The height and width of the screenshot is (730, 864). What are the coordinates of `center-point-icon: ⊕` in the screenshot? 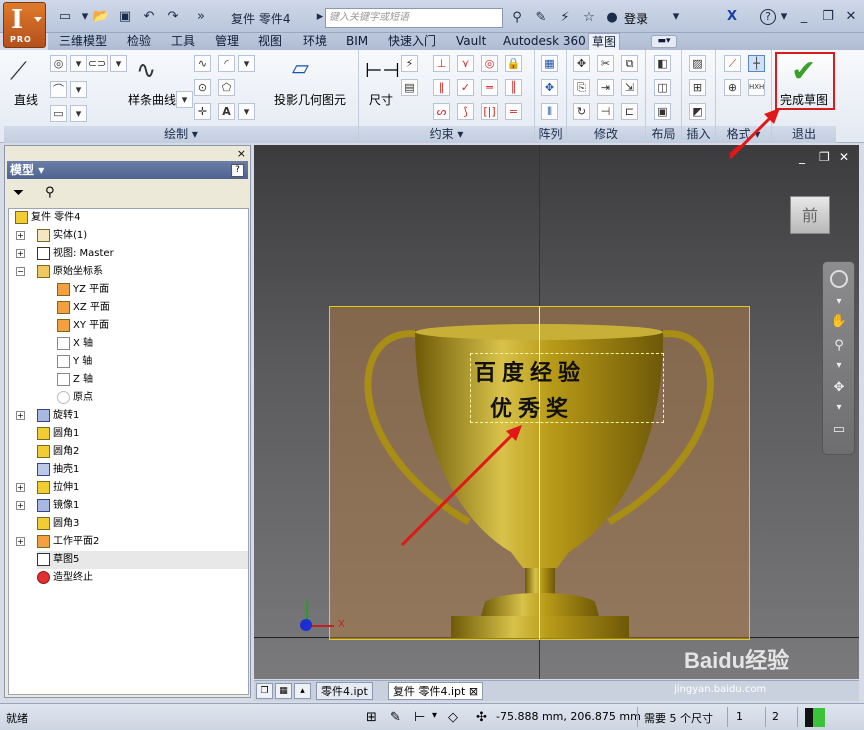 It's located at (732, 87).